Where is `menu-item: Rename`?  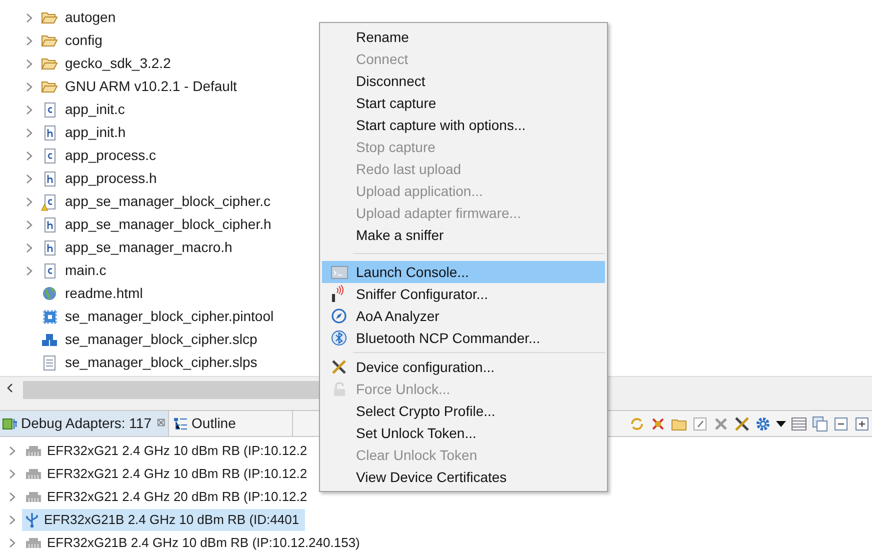
menu-item: Rename is located at coordinates (463, 37).